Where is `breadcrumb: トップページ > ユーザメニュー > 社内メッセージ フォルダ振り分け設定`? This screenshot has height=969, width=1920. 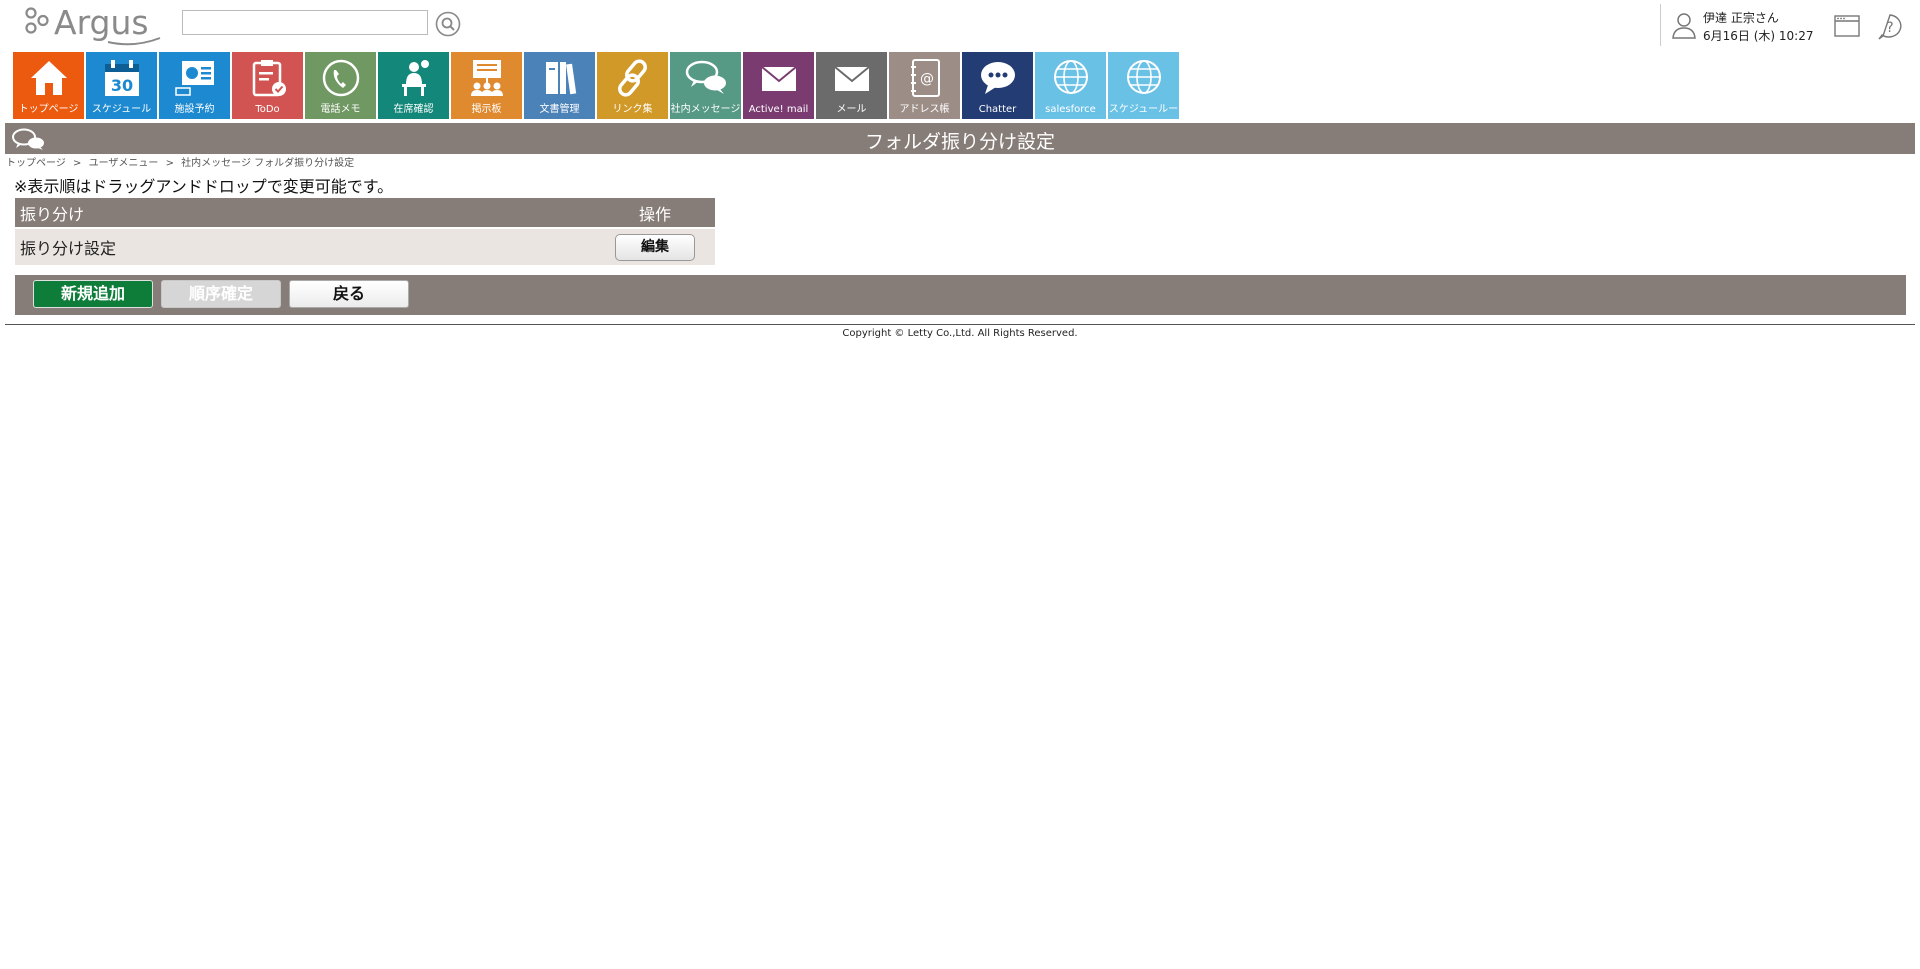
breadcrumb: トップページ > ユーザメニュー > 社内メッセージ フォルダ振り分け設定 is located at coordinates (180, 161).